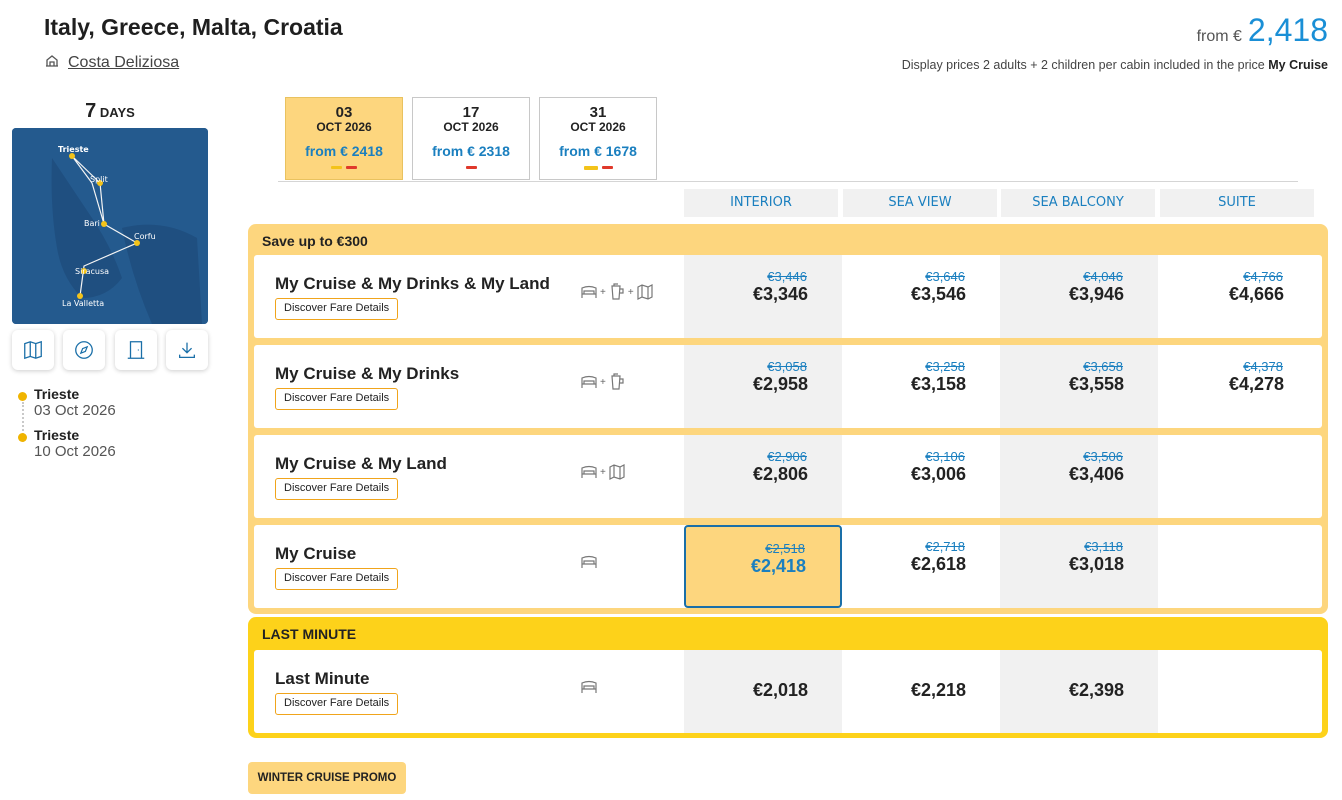 The height and width of the screenshot is (800, 1342). I want to click on price-cell-interior: €2,018, so click(763, 691).